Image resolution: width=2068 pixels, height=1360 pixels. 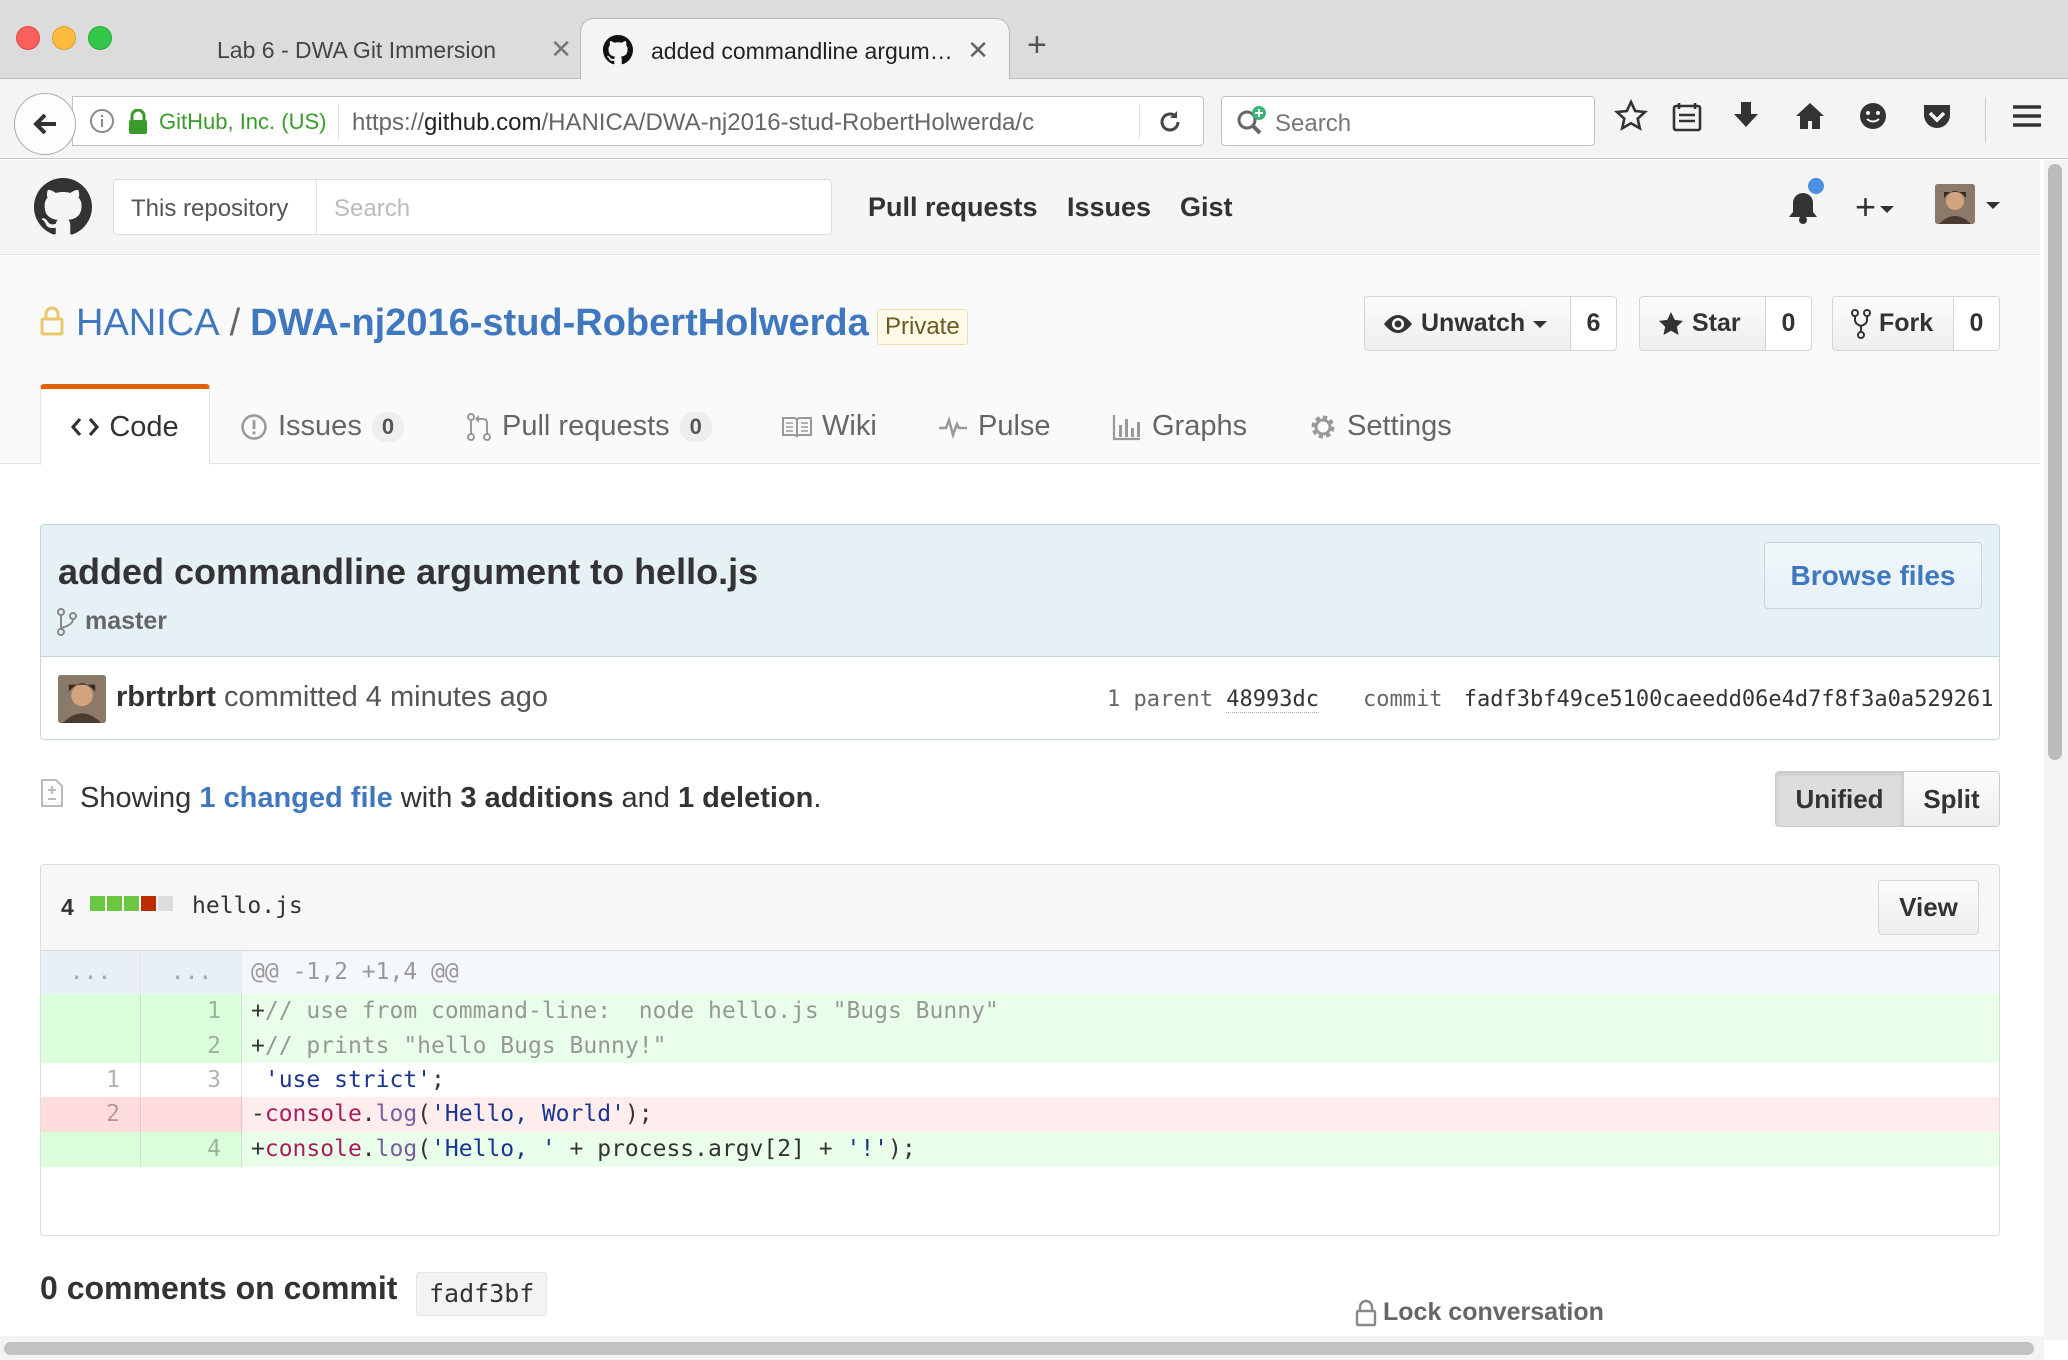 What do you see at coordinates (64, 38) in the screenshot?
I see `minimize-window-button` at bounding box center [64, 38].